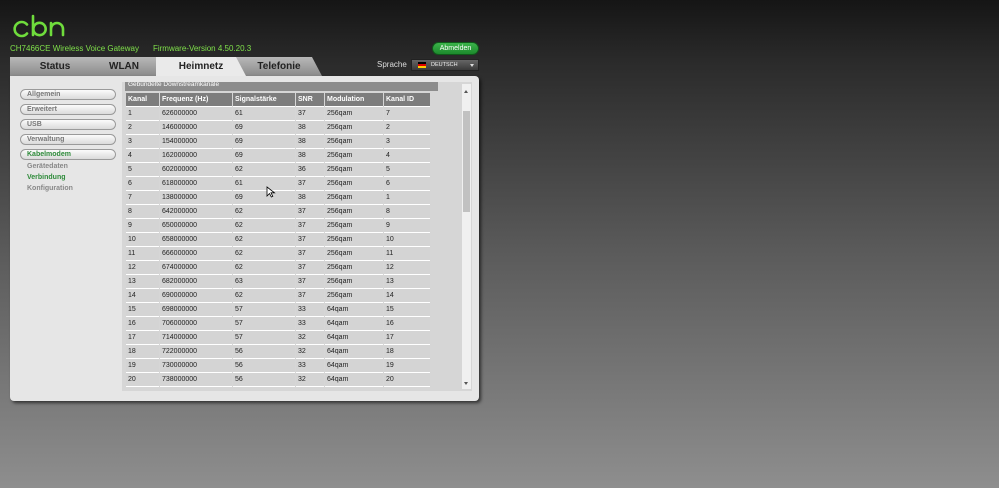 The image size is (999, 488). I want to click on scrollbar-thumb, so click(466, 161).